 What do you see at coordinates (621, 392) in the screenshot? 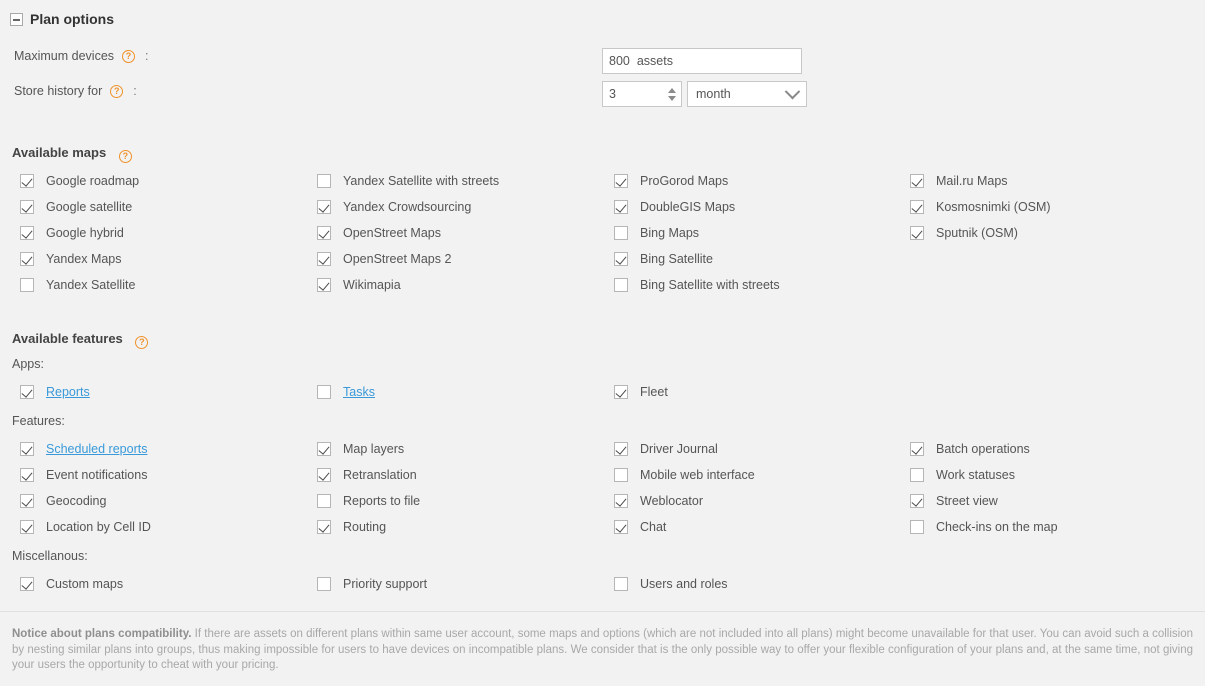
I see `checkbox-fleet` at bounding box center [621, 392].